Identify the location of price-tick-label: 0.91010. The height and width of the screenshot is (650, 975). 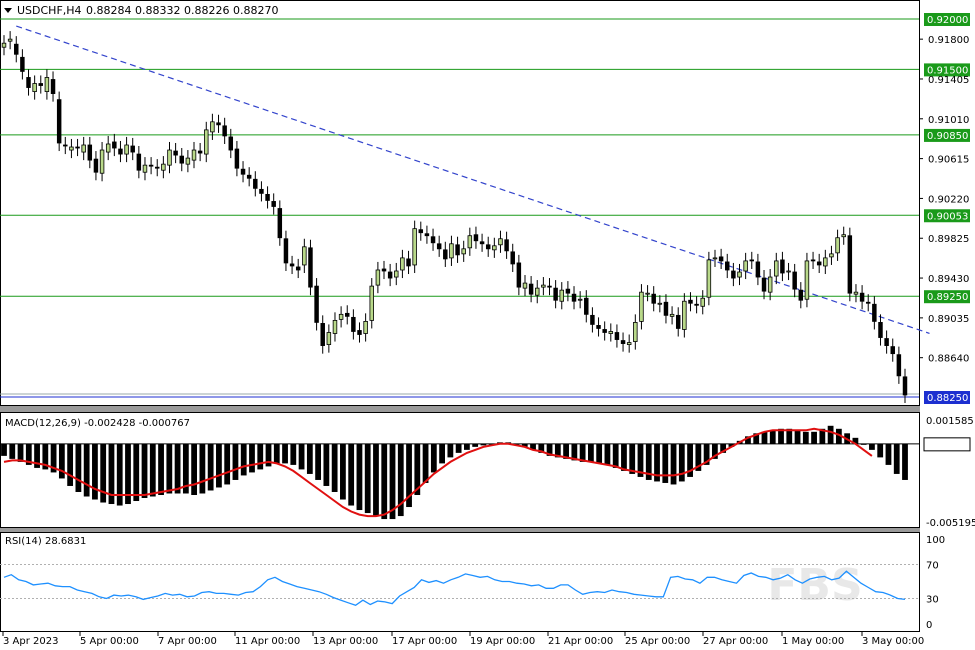
(948, 120).